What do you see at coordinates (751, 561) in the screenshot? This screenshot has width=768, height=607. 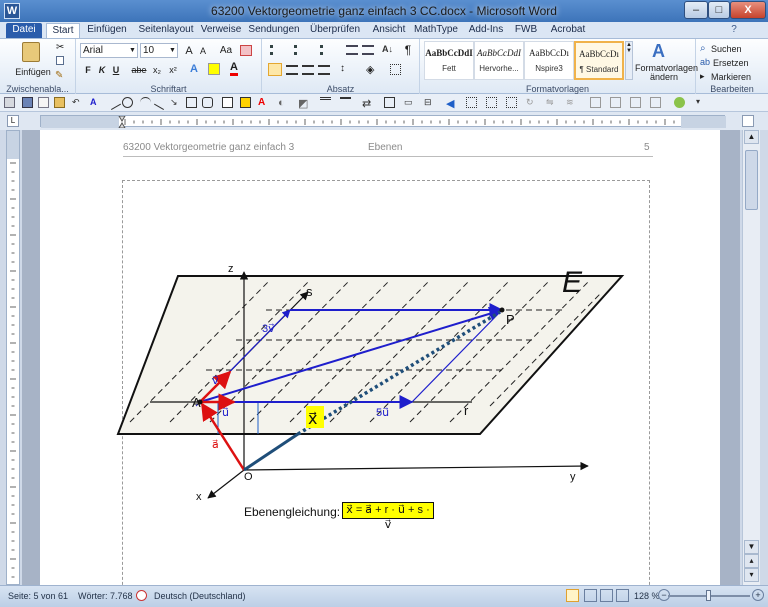 I see `prev-page-button: ▴` at bounding box center [751, 561].